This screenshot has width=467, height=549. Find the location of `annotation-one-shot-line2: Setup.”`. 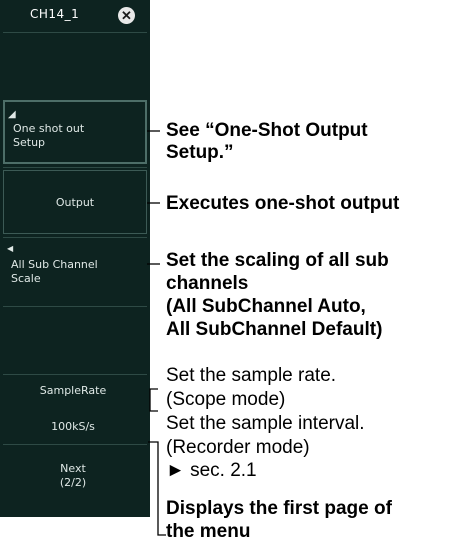

annotation-one-shot-line2: Setup.” is located at coordinates (200, 152).